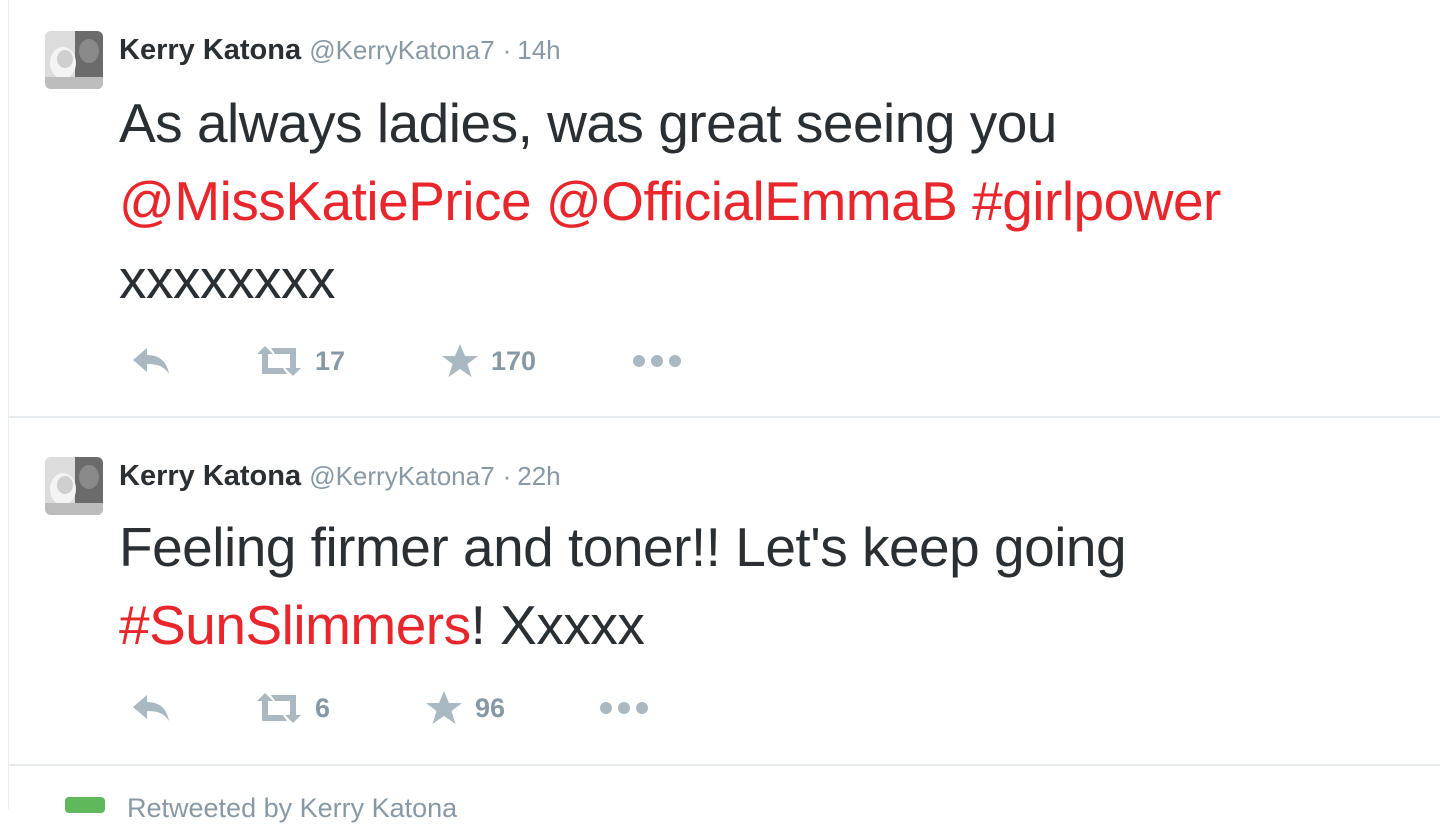 This screenshot has height=824, width=1440. What do you see at coordinates (227, 279) in the screenshot?
I see `tweet-text-line: xxxxxxxx` at bounding box center [227, 279].